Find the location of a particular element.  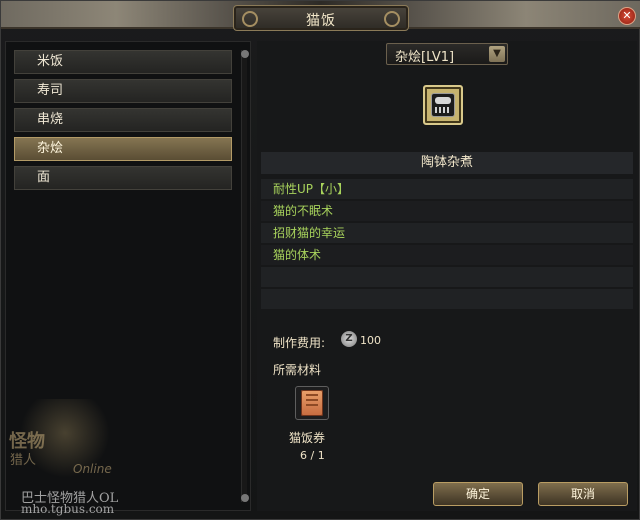

title-decoration-right-icon is located at coordinates (392, 19).